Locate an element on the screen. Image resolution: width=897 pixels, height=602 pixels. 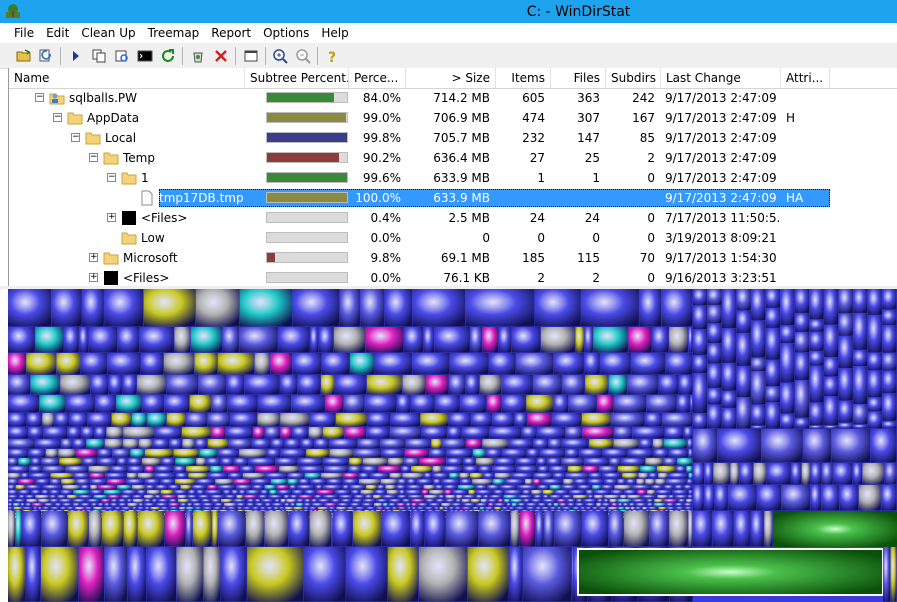
menu-options: Options is located at coordinates (286, 33).